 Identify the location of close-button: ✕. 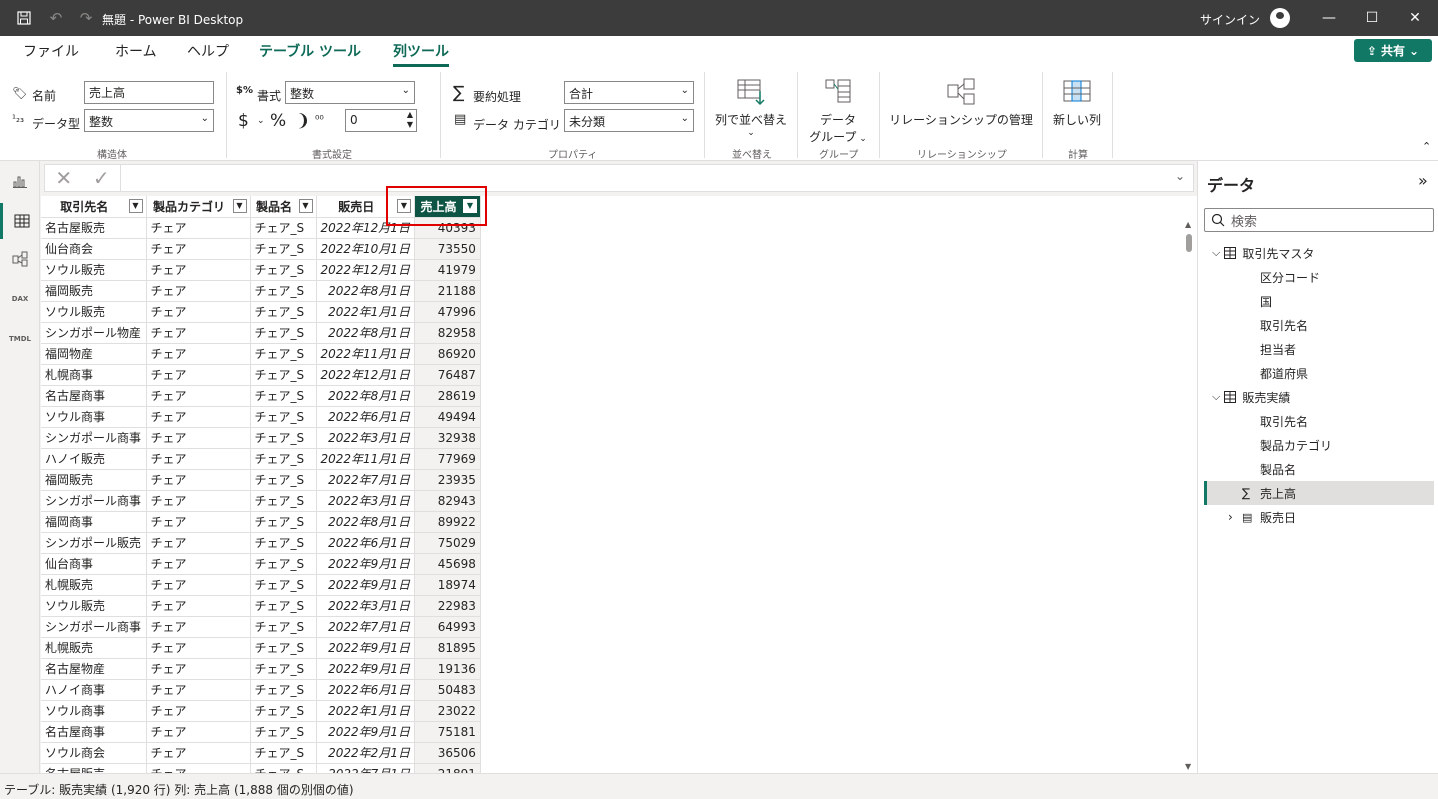
(1415, 18).